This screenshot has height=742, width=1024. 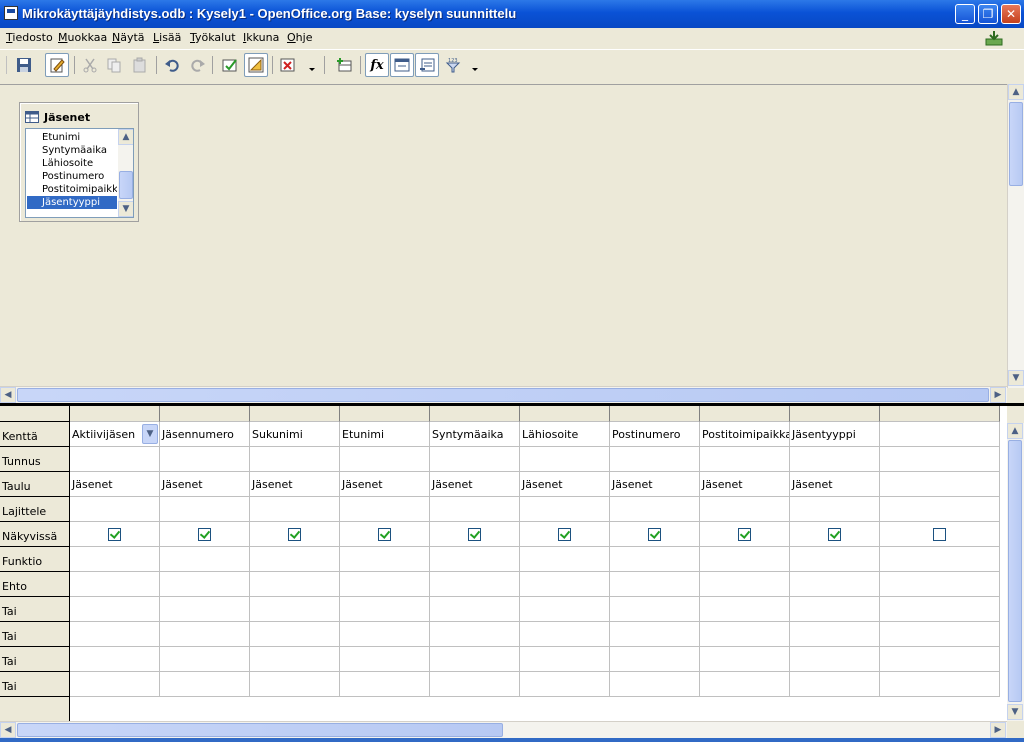 What do you see at coordinates (72, 137) in the screenshot?
I see `field-item: Etunimi` at bounding box center [72, 137].